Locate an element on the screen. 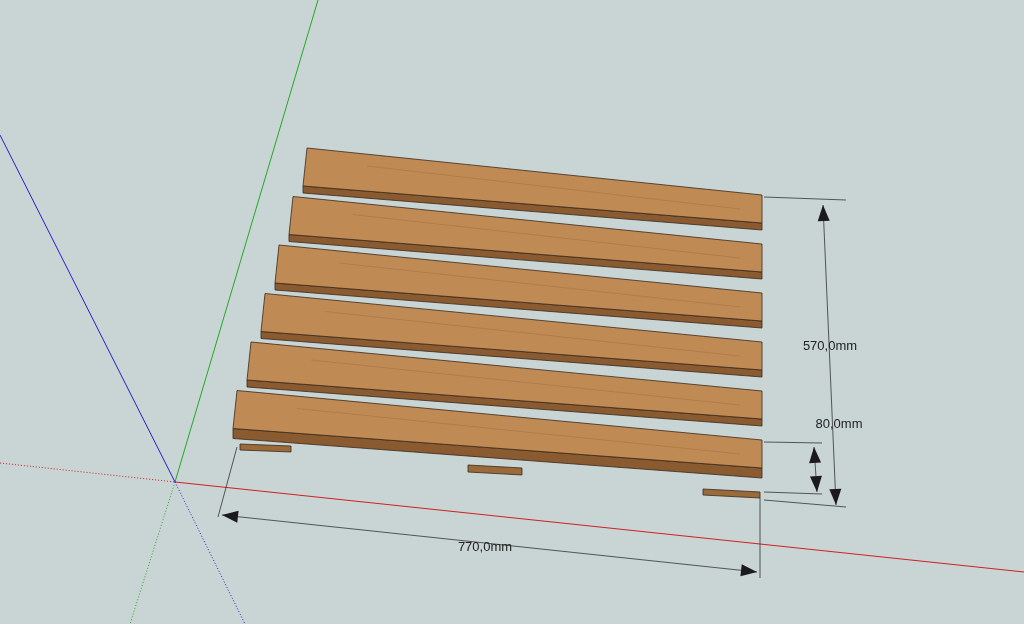 The image size is (1024, 624). dimension-label: 770,0mm is located at coordinates (485, 546).